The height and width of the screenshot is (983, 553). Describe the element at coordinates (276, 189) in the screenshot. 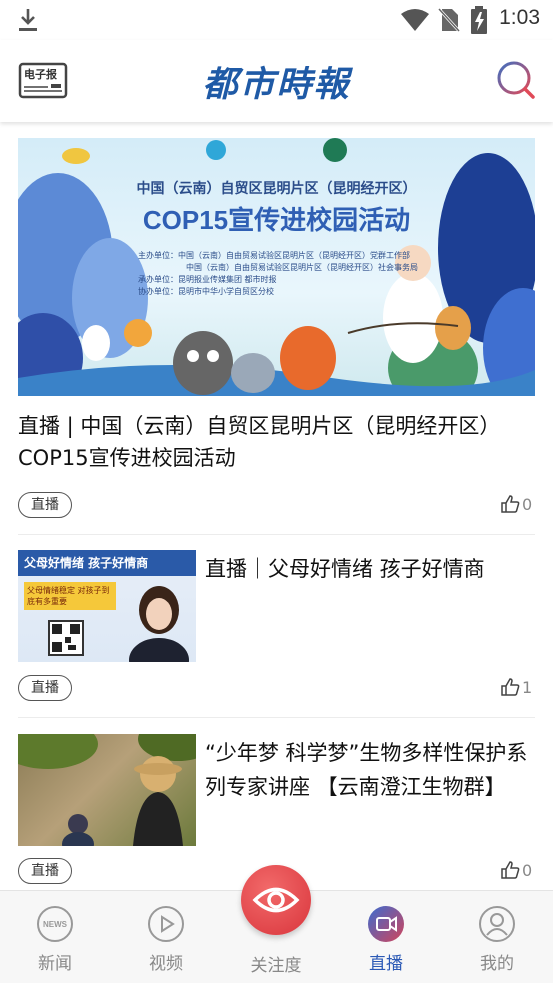

I see `banner-title-line1: 中国（云南）自贸区昆明片区（昆明经开区）` at that location.